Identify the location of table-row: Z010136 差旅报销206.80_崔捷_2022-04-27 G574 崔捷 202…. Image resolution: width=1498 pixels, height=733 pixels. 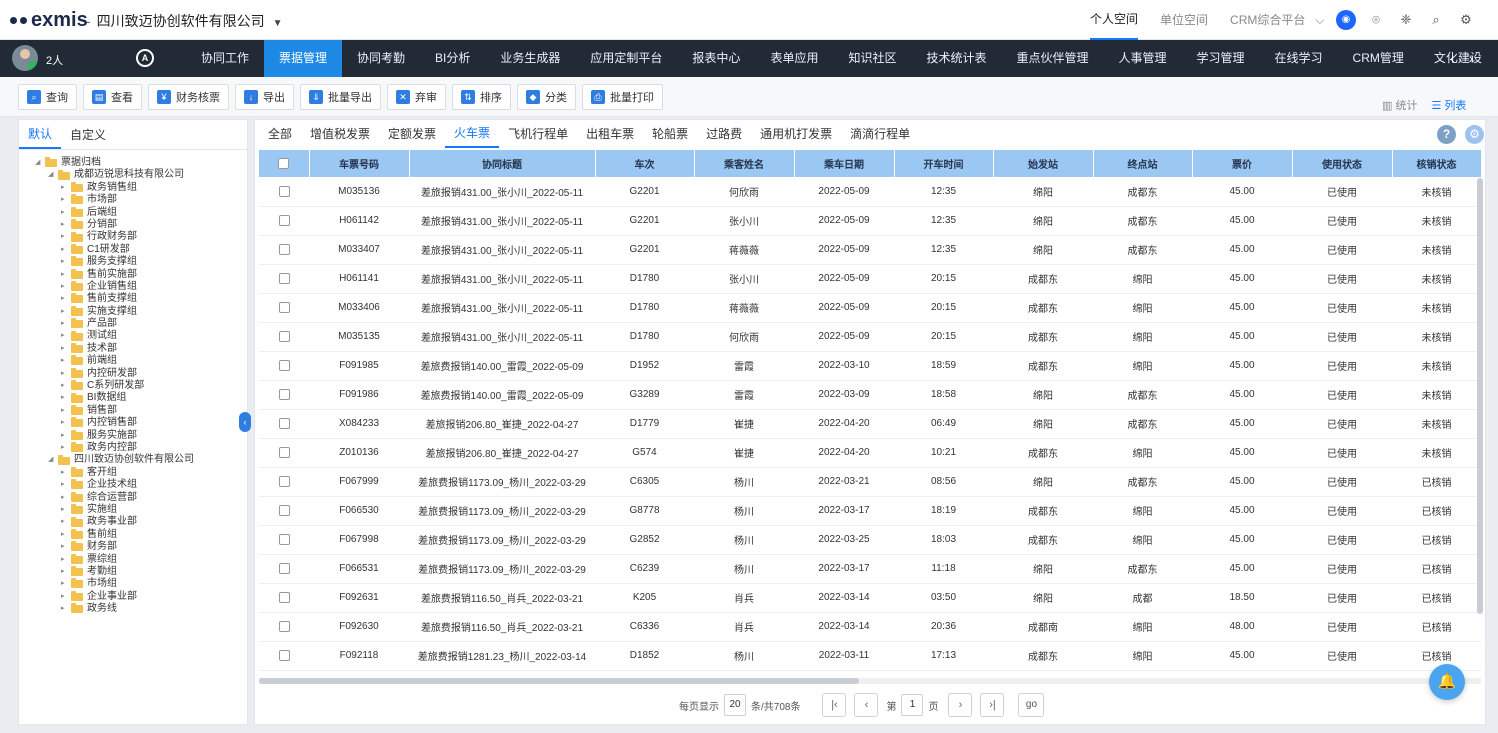
(870, 453).